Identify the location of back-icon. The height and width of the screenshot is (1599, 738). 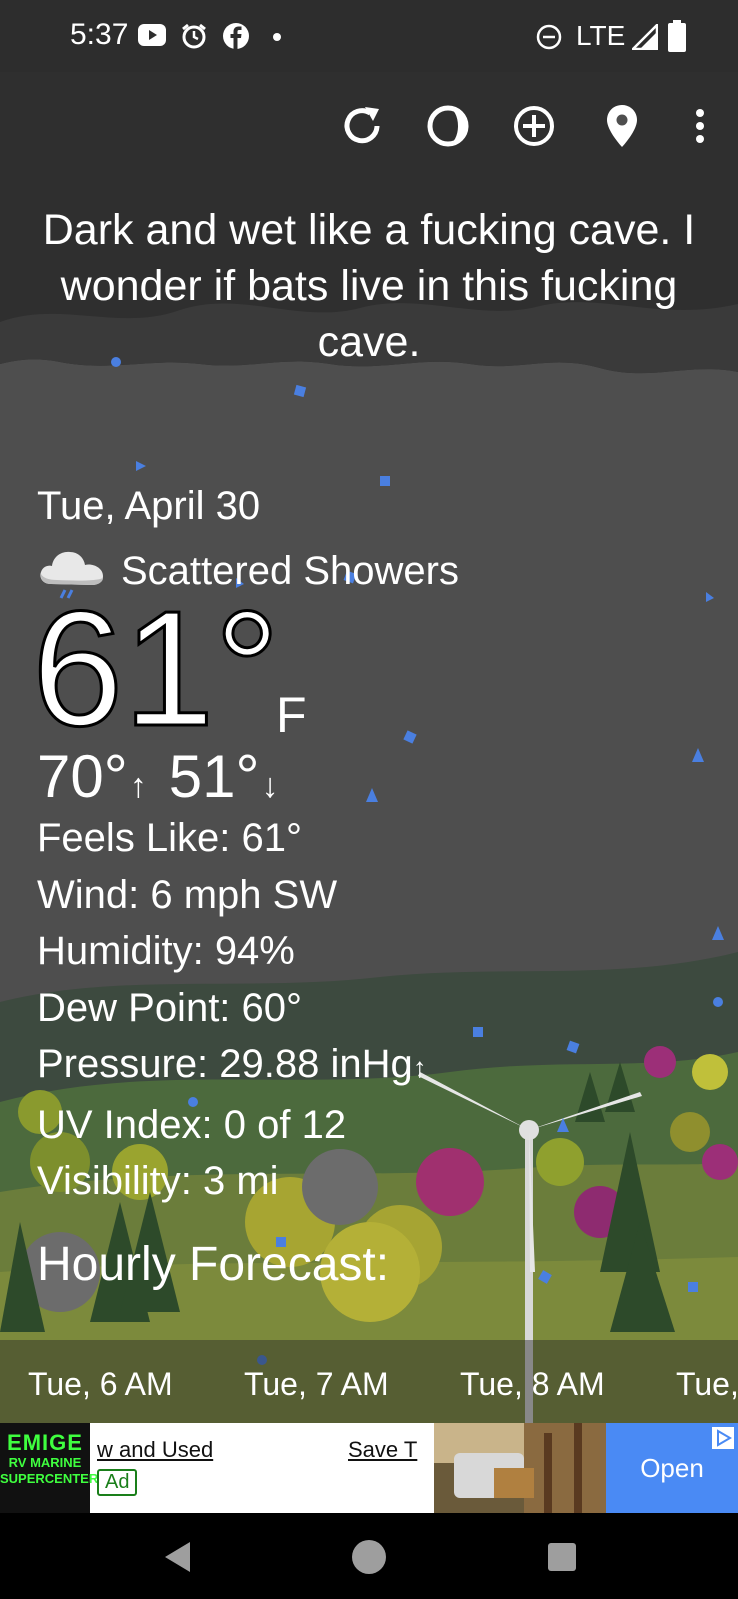
(177, 1557).